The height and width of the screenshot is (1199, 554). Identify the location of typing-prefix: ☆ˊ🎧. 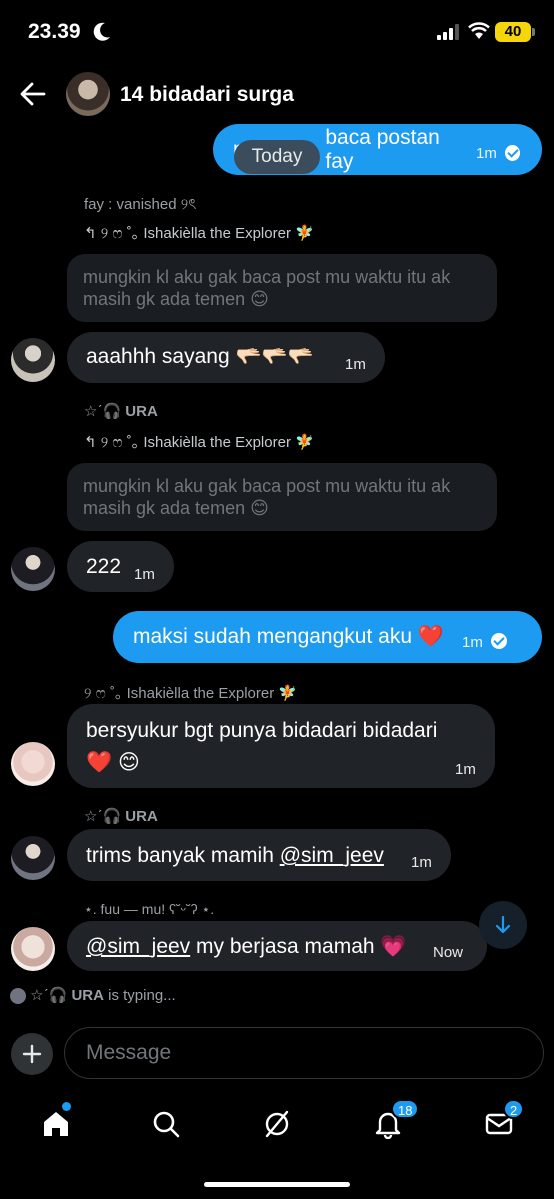
(49, 995).